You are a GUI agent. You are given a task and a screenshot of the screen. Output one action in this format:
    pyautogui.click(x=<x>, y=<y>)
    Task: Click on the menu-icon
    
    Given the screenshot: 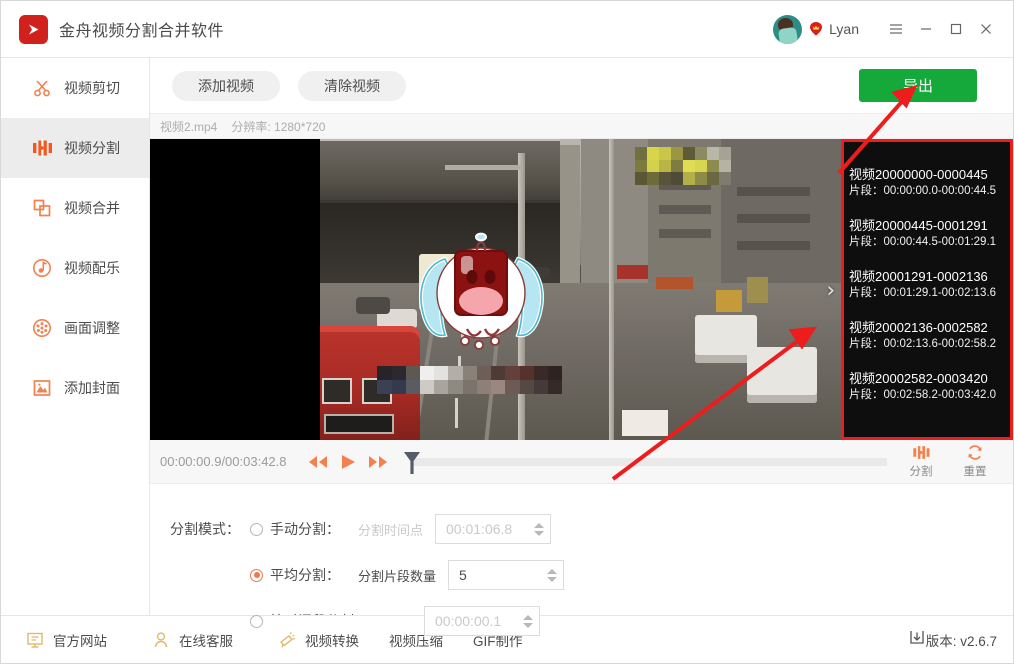 What is the action you would take?
    pyautogui.click(x=896, y=29)
    